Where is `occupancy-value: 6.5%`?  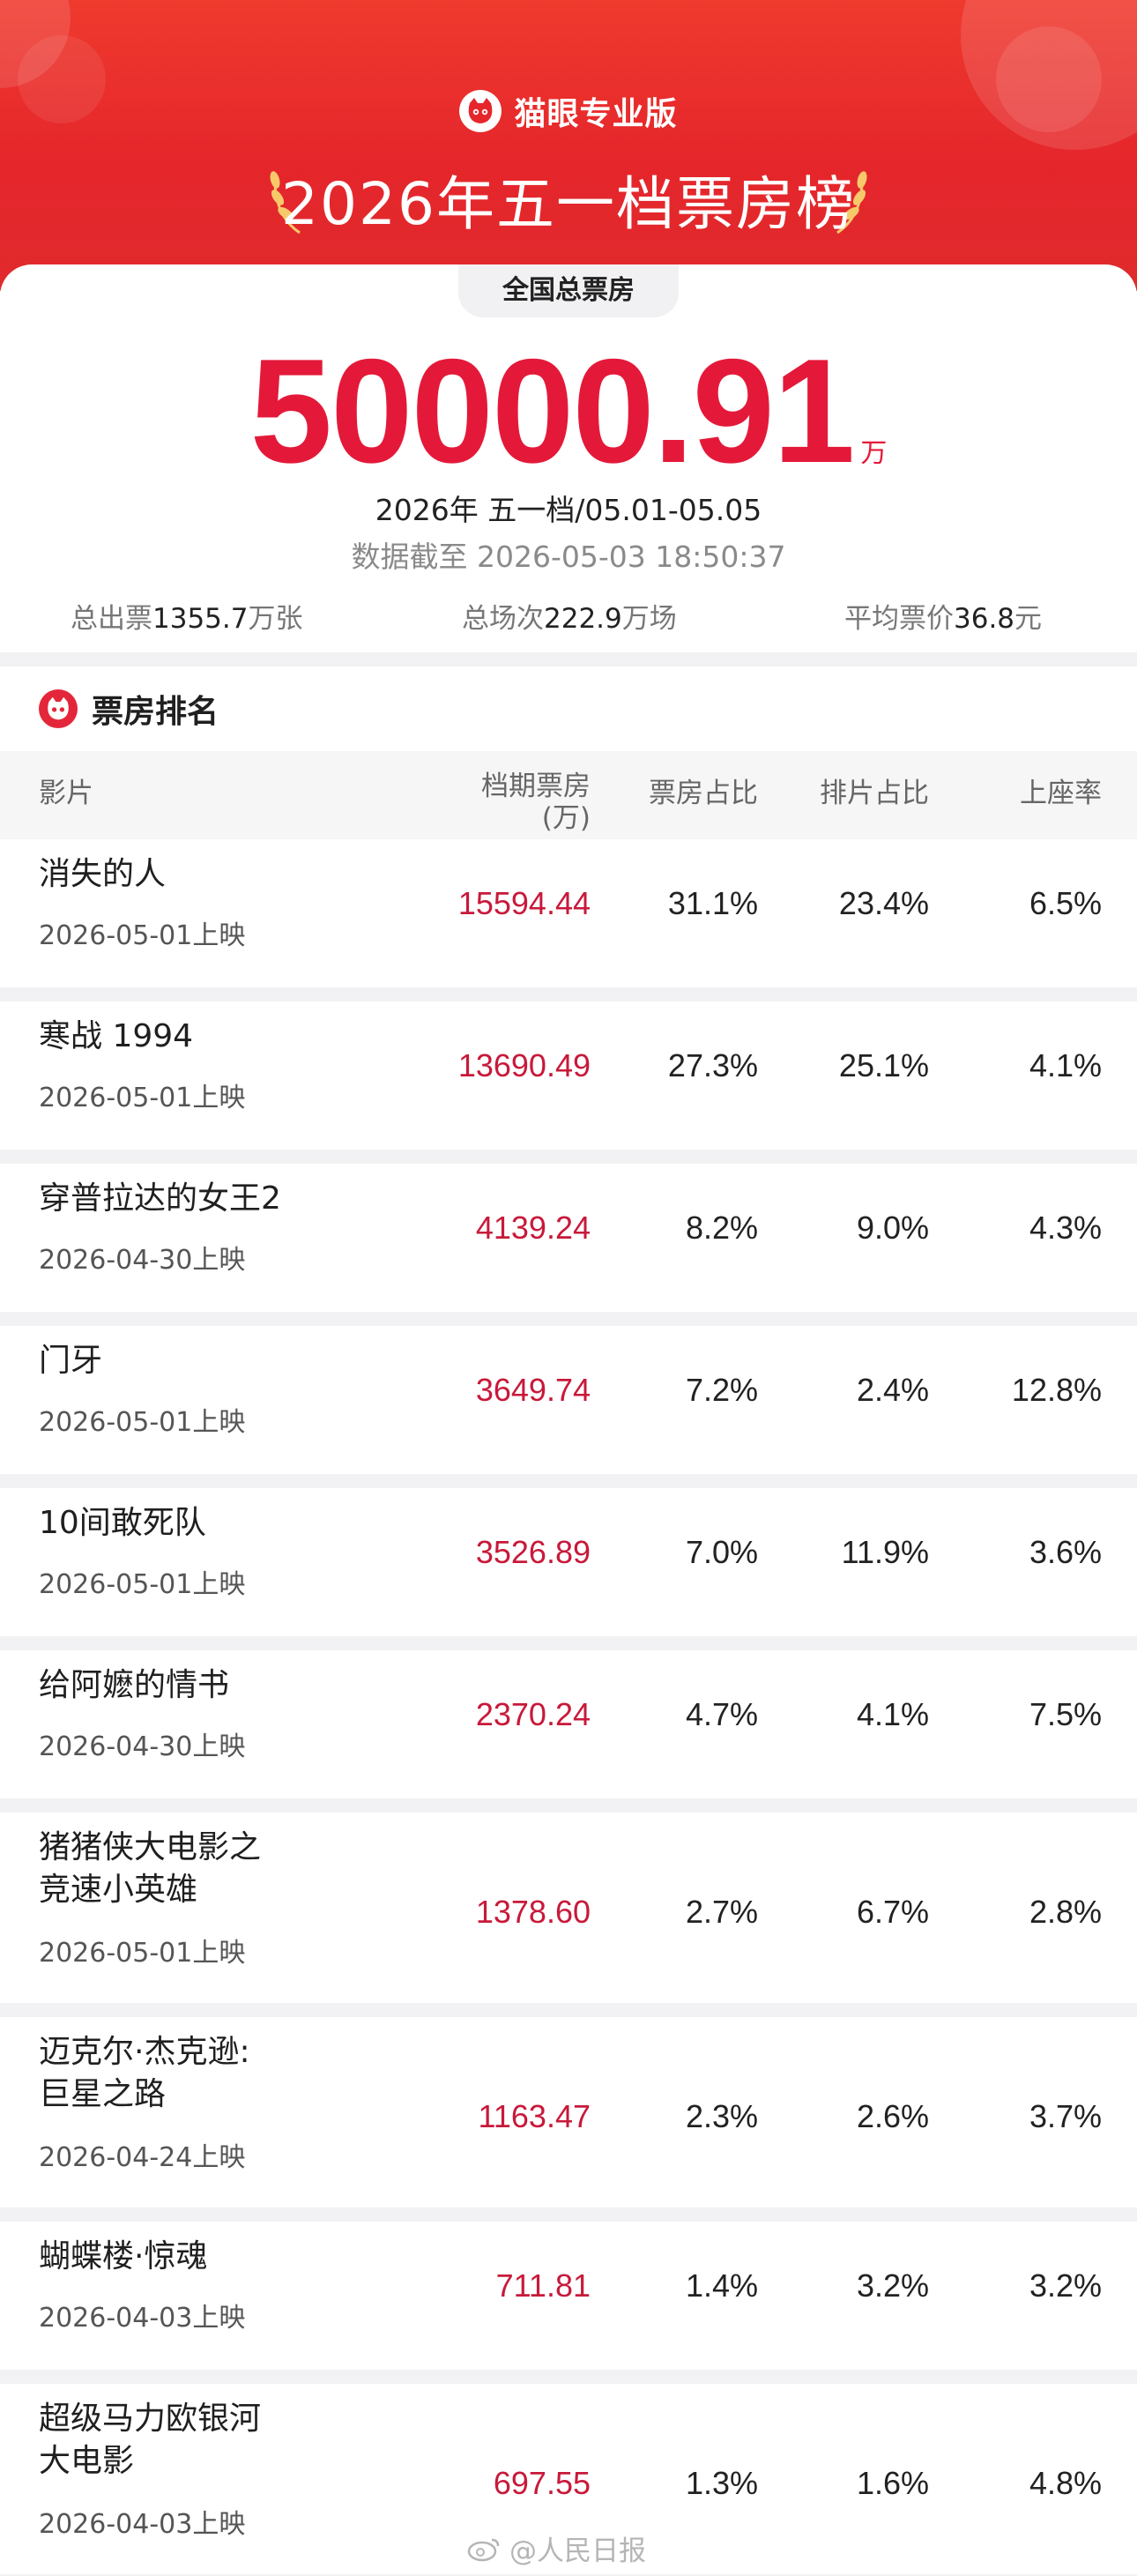 occupancy-value: 6.5% is located at coordinates (1065, 903).